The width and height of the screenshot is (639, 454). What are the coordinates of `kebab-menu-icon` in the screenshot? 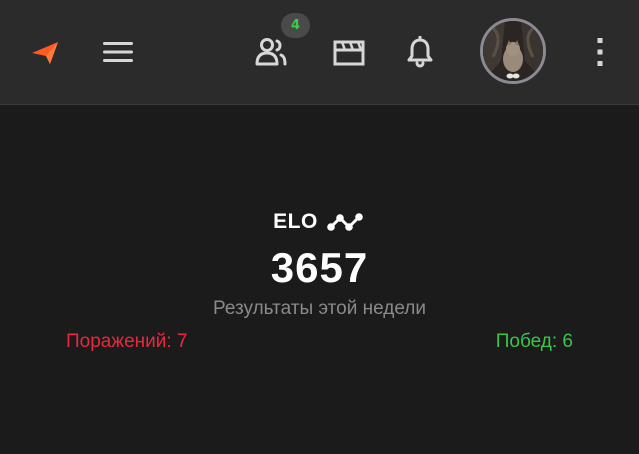 It's located at (600, 52).